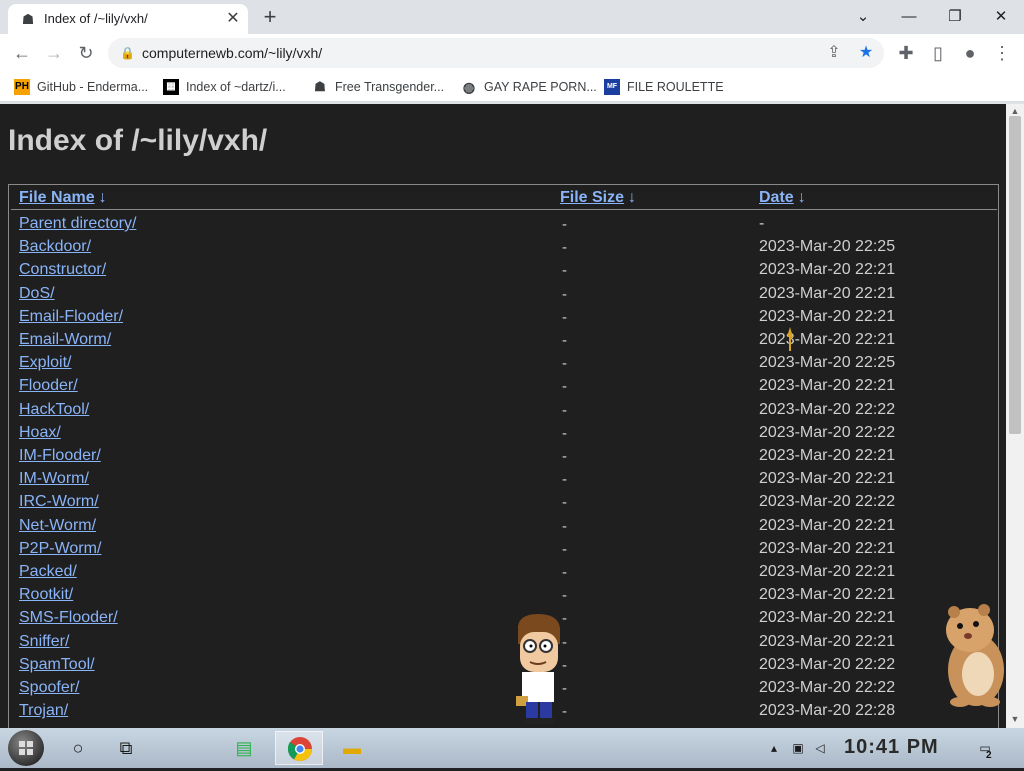  I want to click on close-window-button: ✕, so click(1001, 17).